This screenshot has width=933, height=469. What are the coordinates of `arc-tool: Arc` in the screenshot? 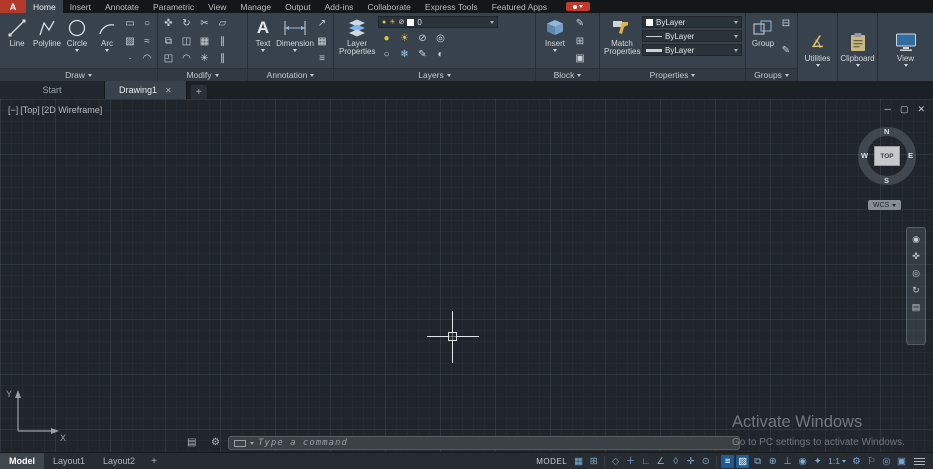 It's located at (107, 40).